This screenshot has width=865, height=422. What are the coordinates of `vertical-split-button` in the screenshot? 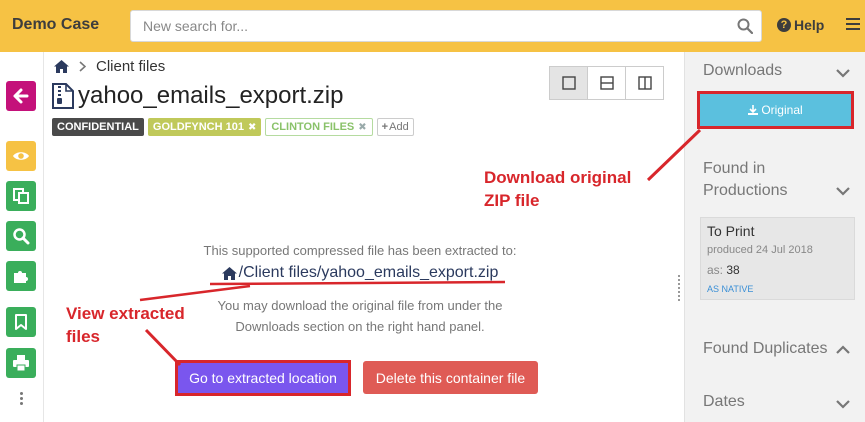 It's located at (644, 83).